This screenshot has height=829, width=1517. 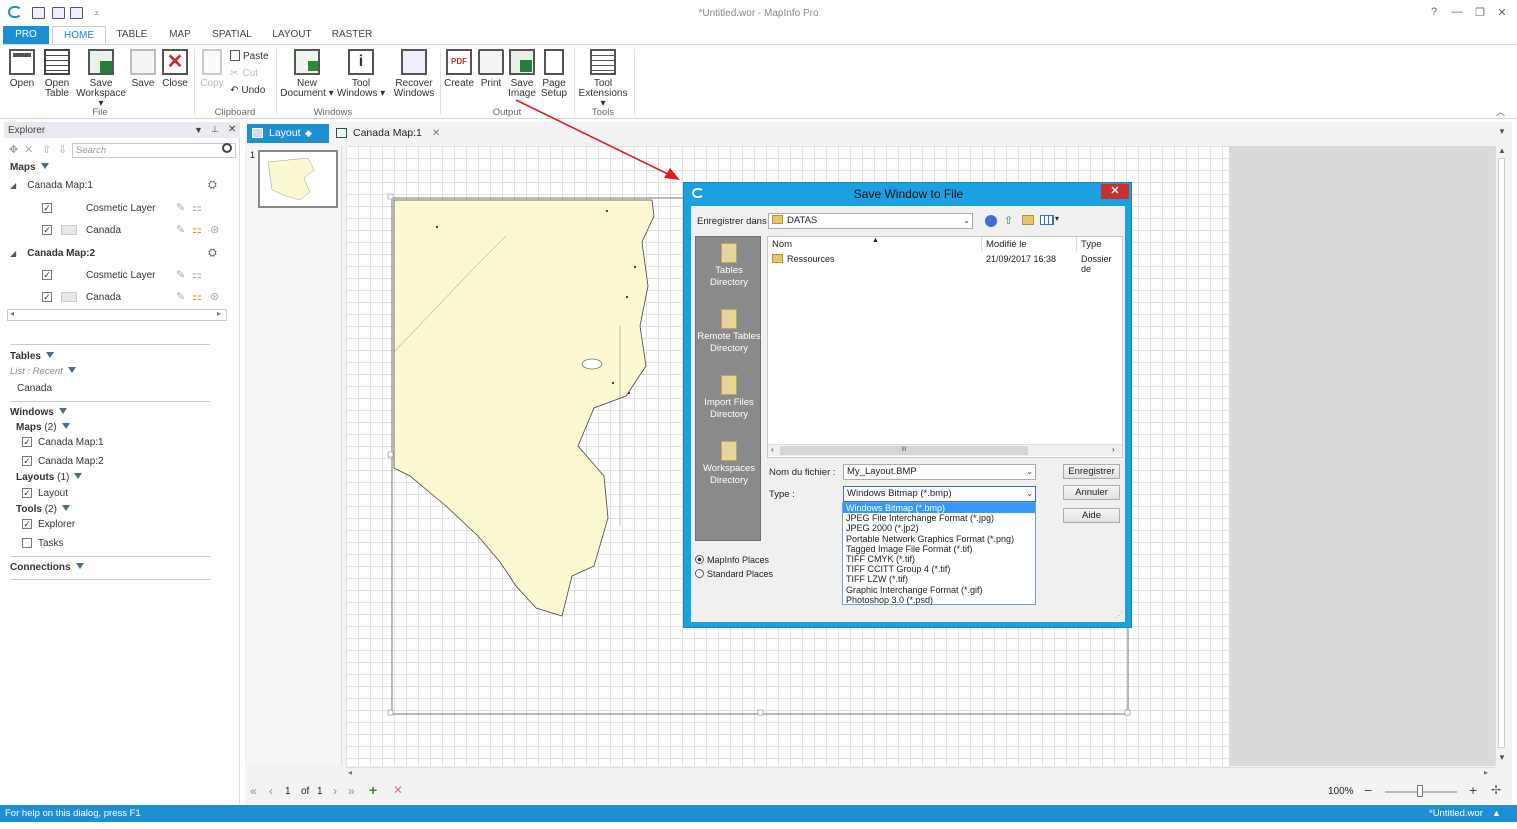 I want to click on move-up-icon: ⇧, so click(x=46, y=149).